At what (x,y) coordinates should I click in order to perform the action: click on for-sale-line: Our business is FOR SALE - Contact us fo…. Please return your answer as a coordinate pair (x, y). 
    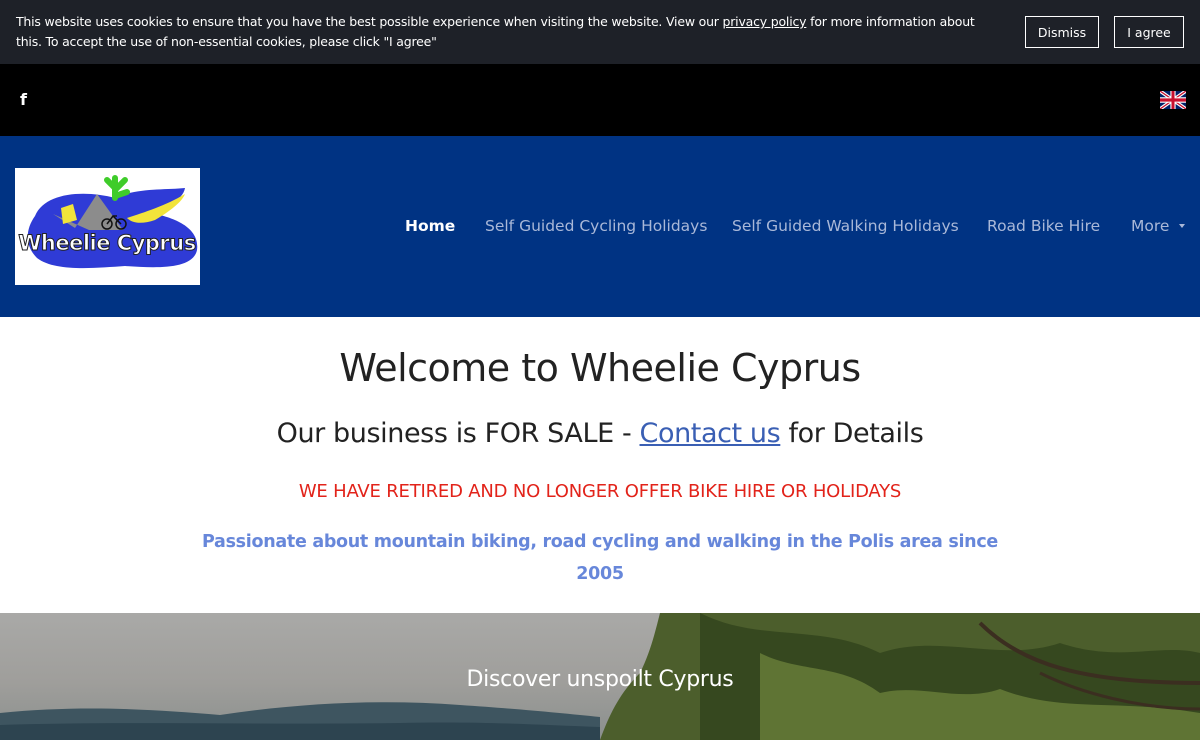
    Looking at the image, I should click on (600, 434).